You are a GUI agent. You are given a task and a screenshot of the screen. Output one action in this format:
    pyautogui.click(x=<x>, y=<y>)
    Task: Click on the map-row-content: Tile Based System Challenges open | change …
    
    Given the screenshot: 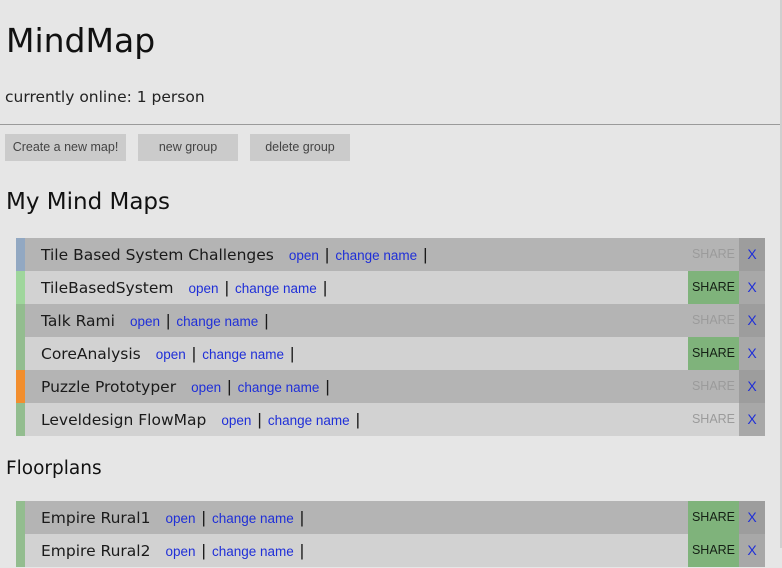 What is the action you would take?
    pyautogui.click(x=237, y=254)
    